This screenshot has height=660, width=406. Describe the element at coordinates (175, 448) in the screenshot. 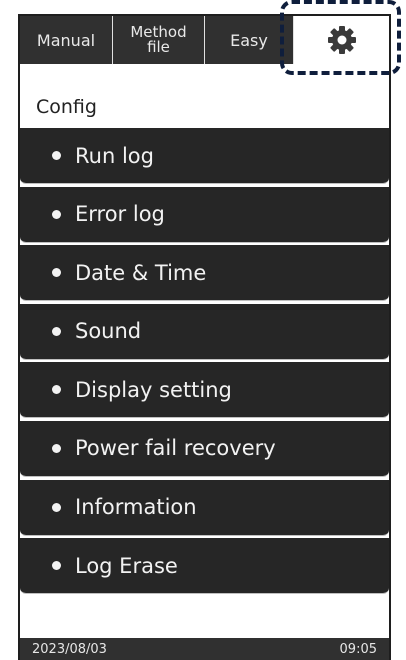

I see `menu-item-label: Power fail recovery` at that location.